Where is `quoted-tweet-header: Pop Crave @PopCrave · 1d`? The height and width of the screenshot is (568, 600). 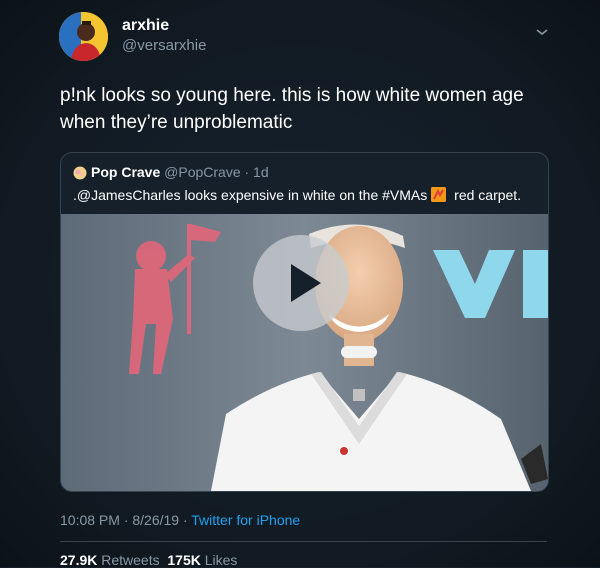 quoted-tweet-header: Pop Crave @PopCrave · 1d is located at coordinates (171, 172).